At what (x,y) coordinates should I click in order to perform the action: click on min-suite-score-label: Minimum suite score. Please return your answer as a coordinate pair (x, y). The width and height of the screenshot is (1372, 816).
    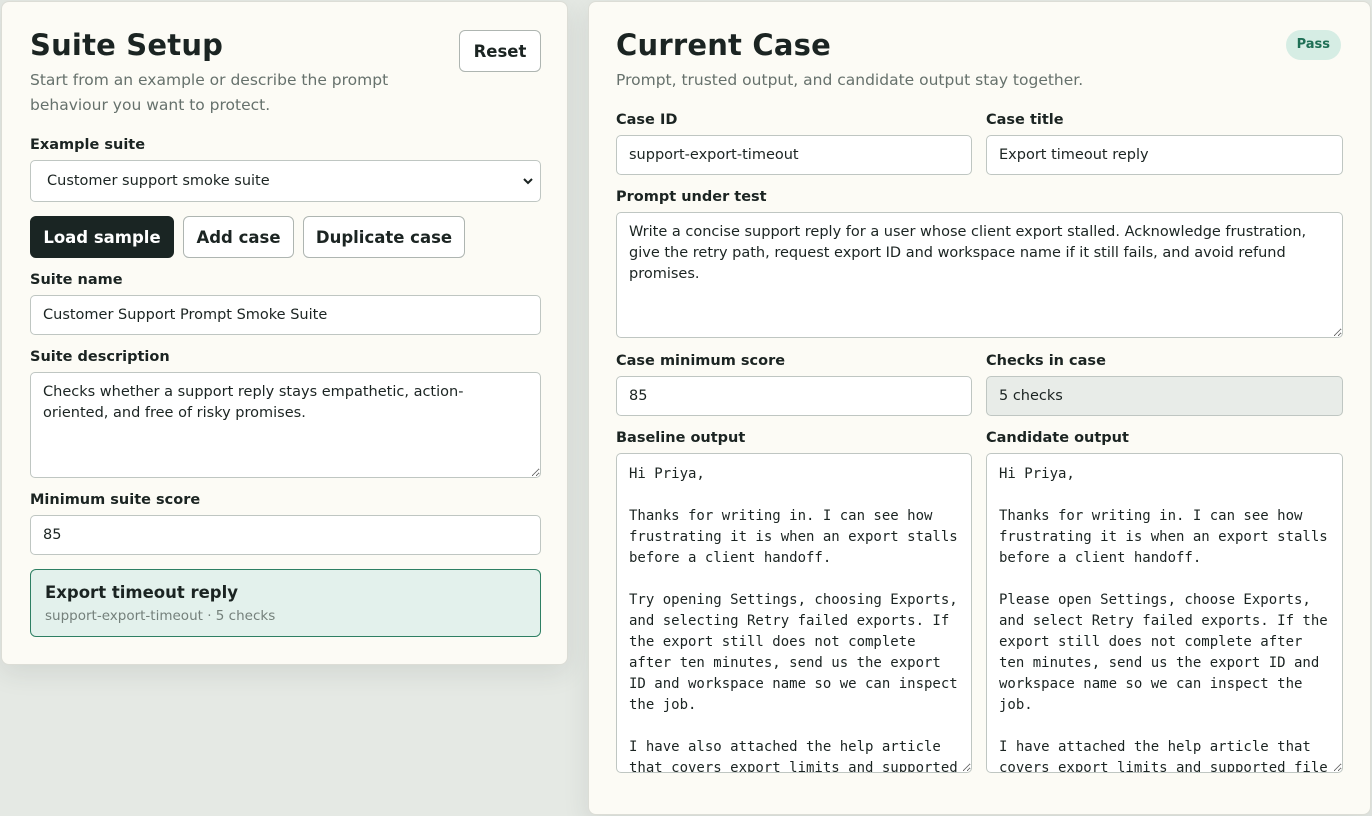
    Looking at the image, I should click on (115, 500).